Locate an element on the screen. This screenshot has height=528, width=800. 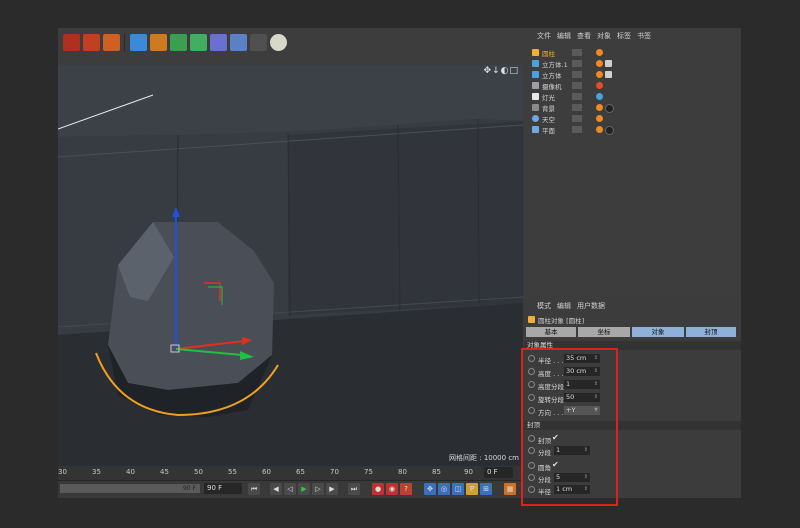
frame-range-slider: 90 F is located at coordinates (130, 488).